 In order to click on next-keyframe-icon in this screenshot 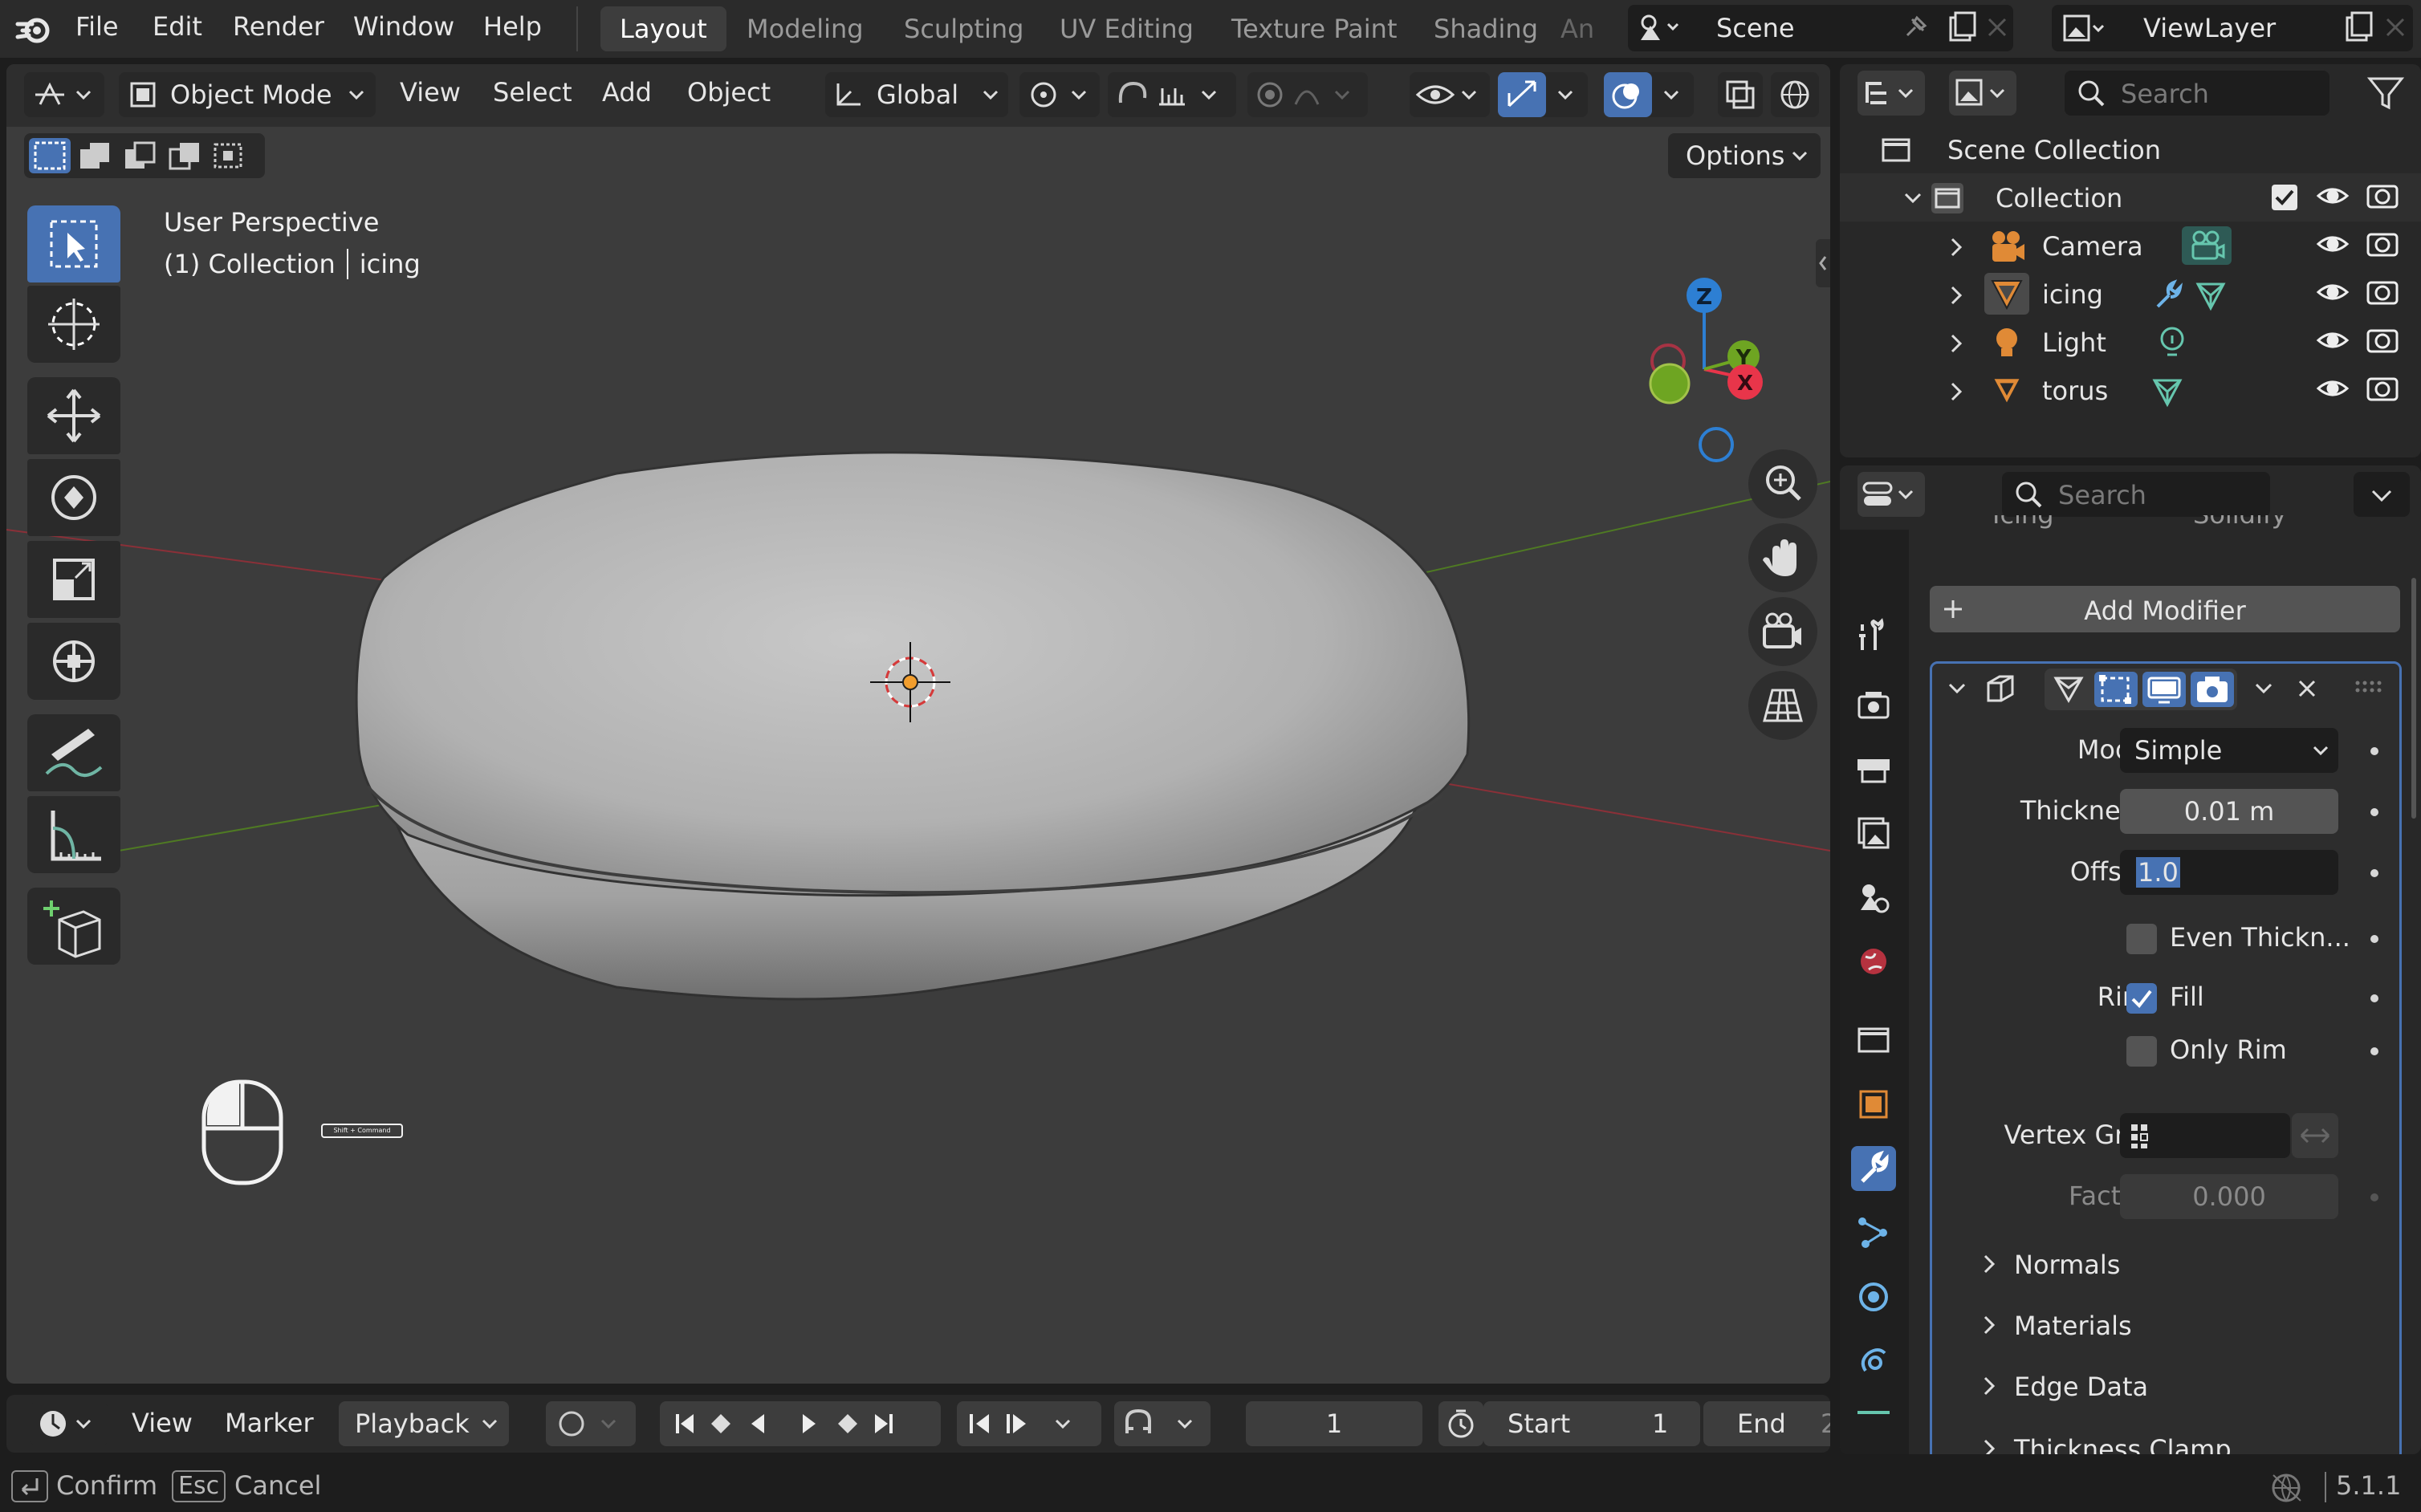, I will do `click(848, 1424)`.